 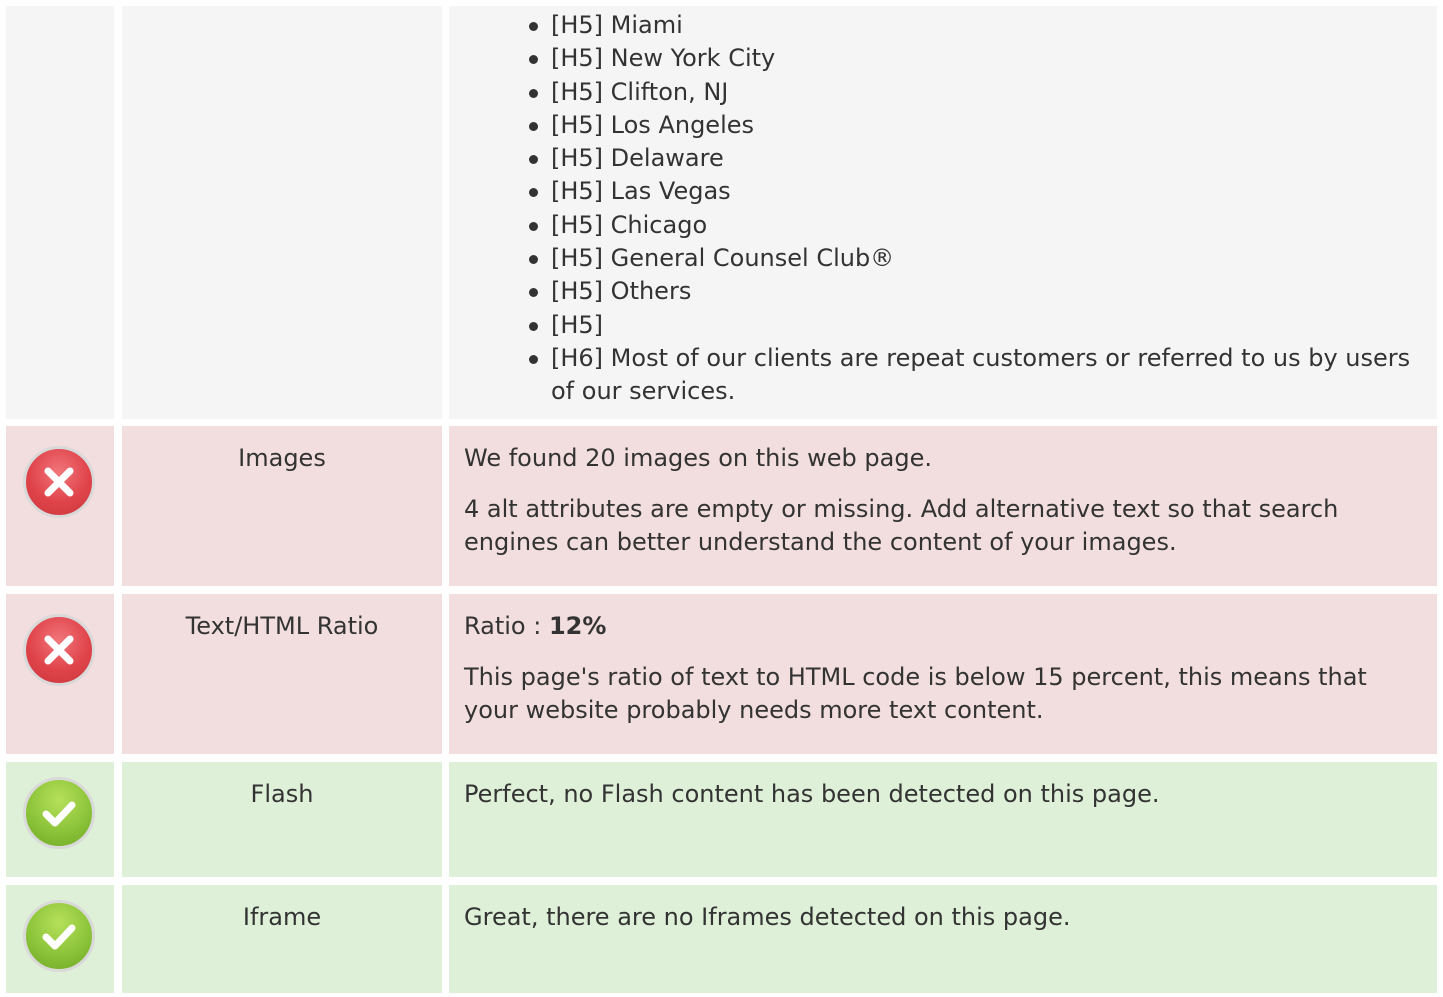 What do you see at coordinates (282, 819) in the screenshot?
I see `flash-label-cell: Flash` at bounding box center [282, 819].